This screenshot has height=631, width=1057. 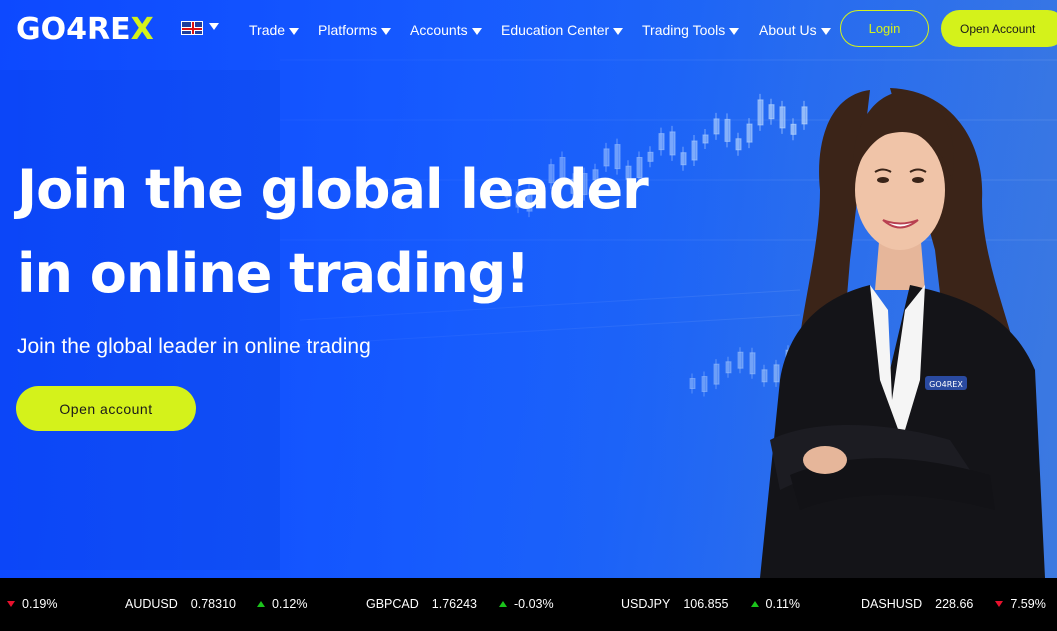 I want to click on nav-education-center: Education Center, so click(x=562, y=30).